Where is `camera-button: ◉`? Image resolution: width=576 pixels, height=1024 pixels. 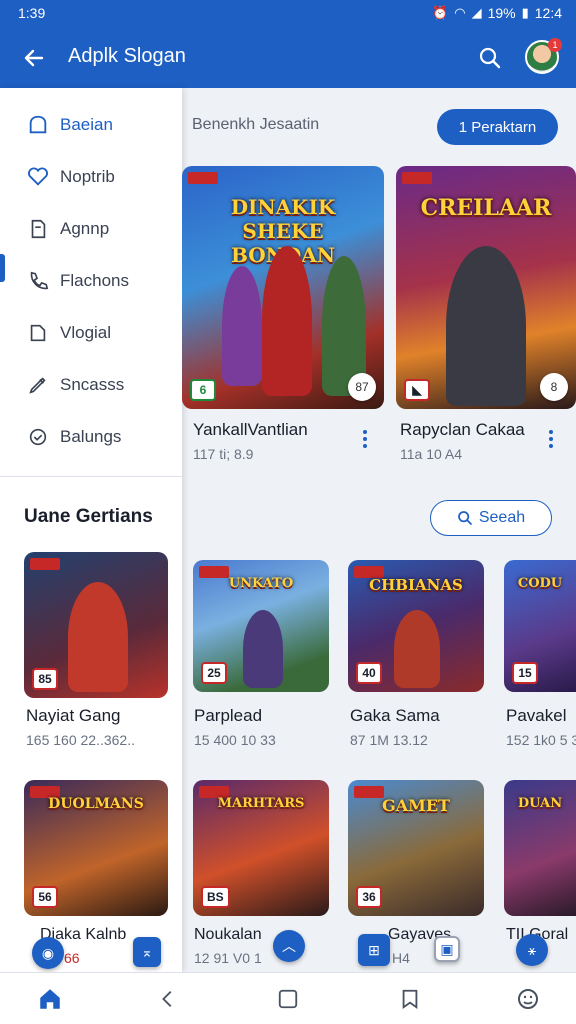
camera-button: ◉ is located at coordinates (48, 953).